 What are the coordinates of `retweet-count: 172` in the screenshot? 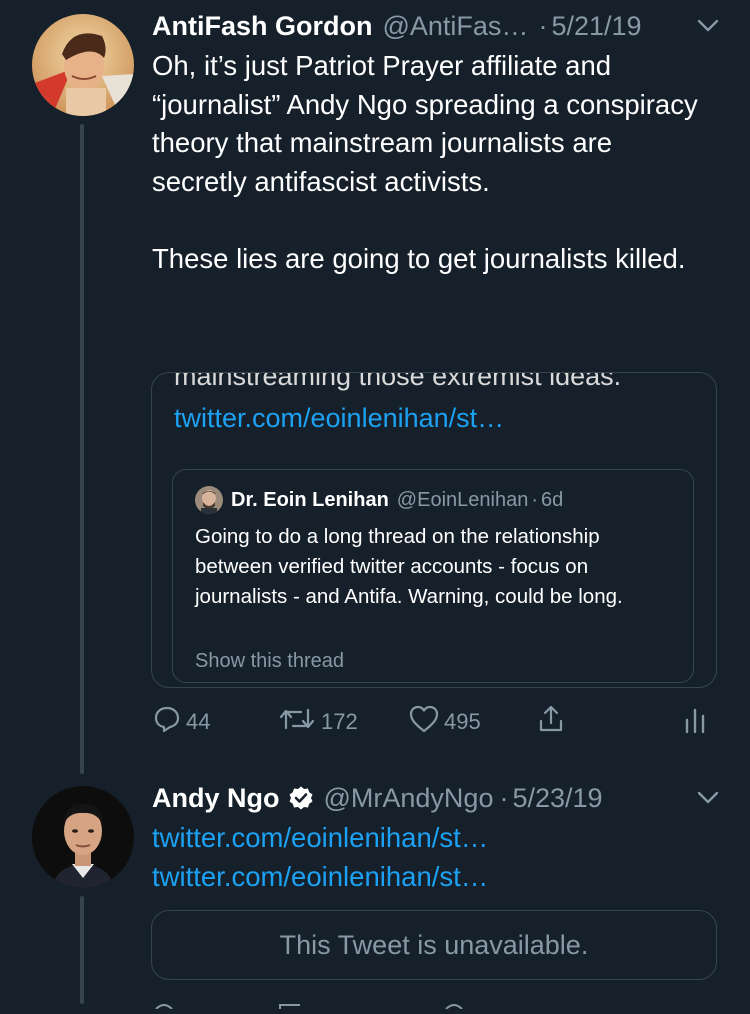 It's located at (339, 721).